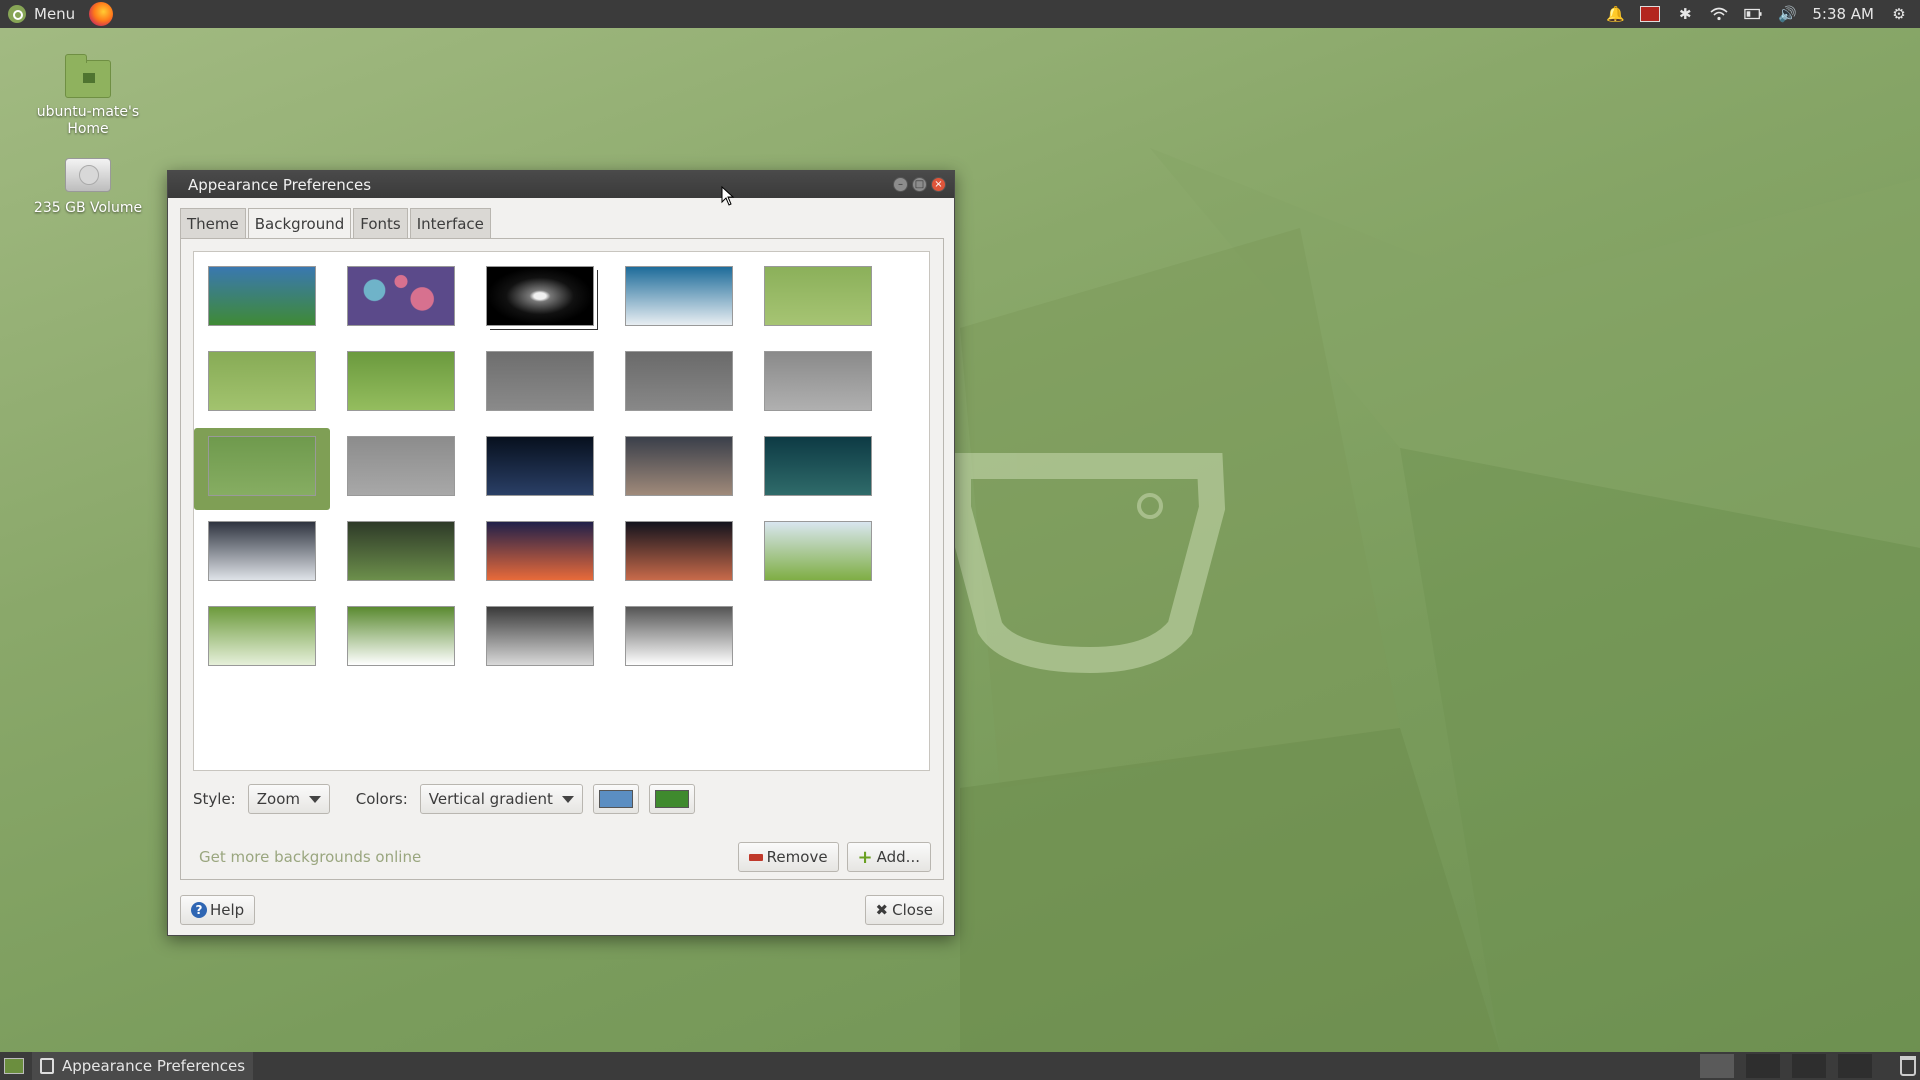 The height and width of the screenshot is (1080, 1920). I want to click on close-icon: ✖, so click(882, 910).